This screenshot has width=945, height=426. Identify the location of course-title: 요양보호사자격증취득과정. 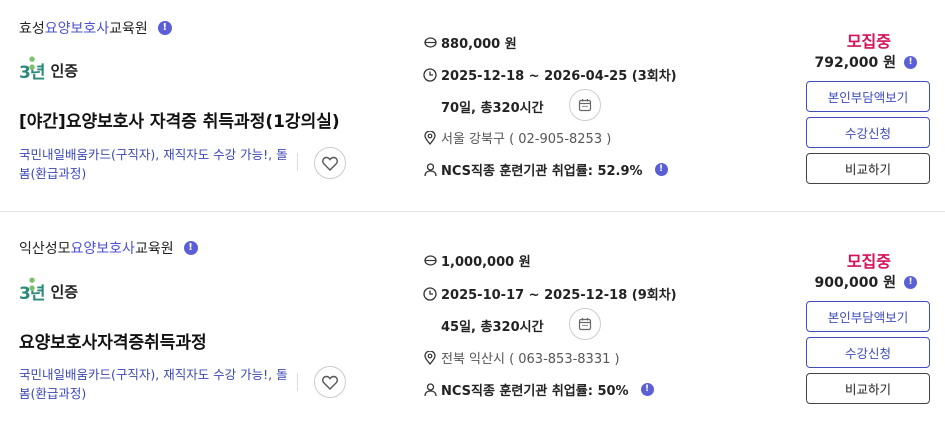
(113, 340).